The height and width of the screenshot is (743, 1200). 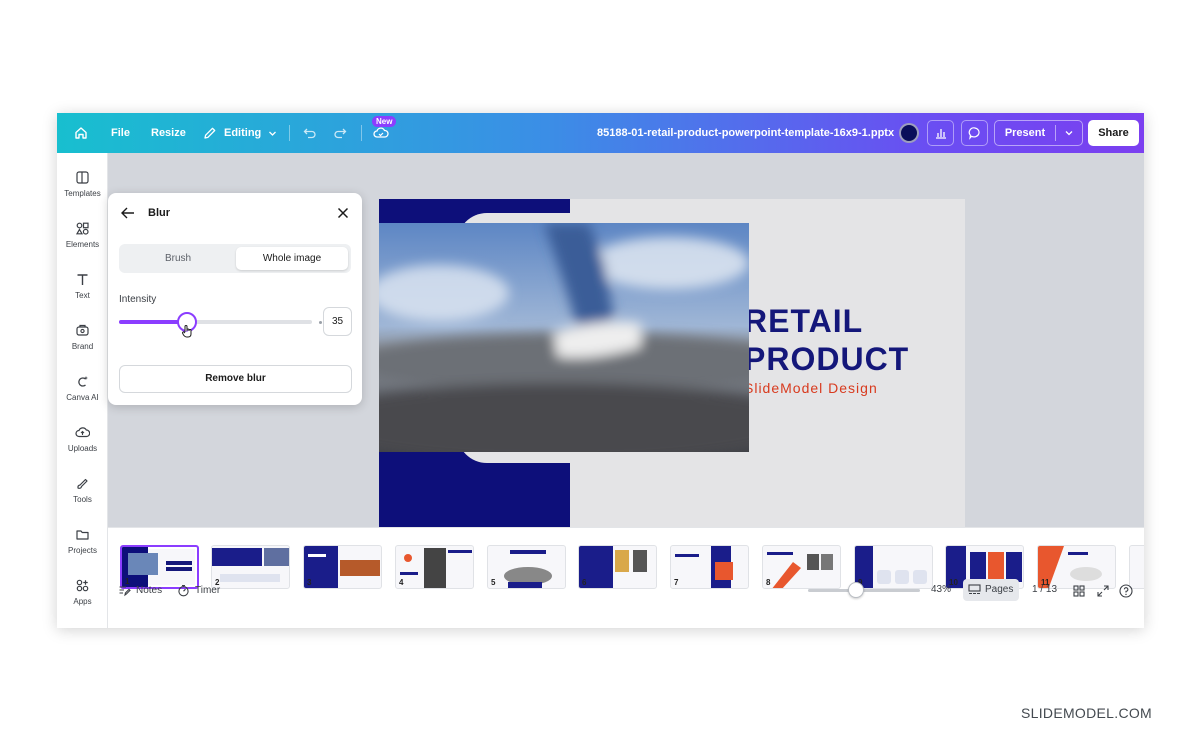 I want to click on comment-icon, so click(x=974, y=133).